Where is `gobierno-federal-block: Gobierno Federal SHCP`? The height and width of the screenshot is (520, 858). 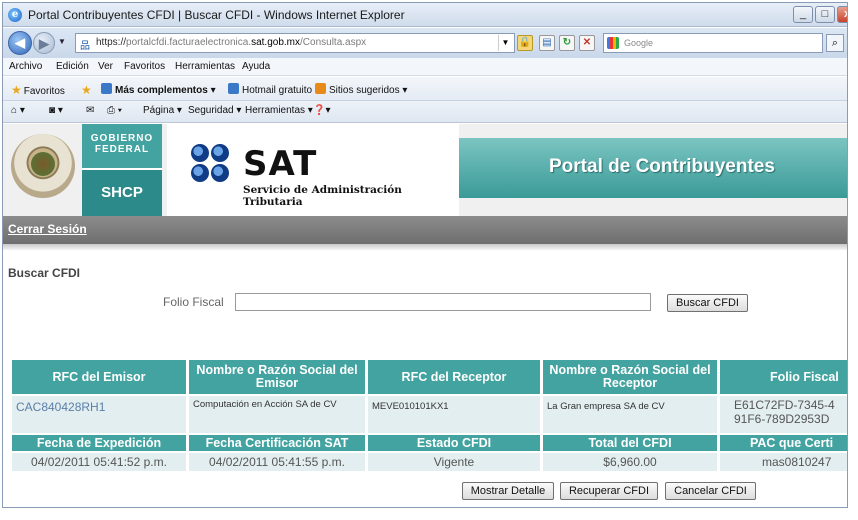 gobierno-federal-block: Gobierno Federal SHCP is located at coordinates (122, 170).